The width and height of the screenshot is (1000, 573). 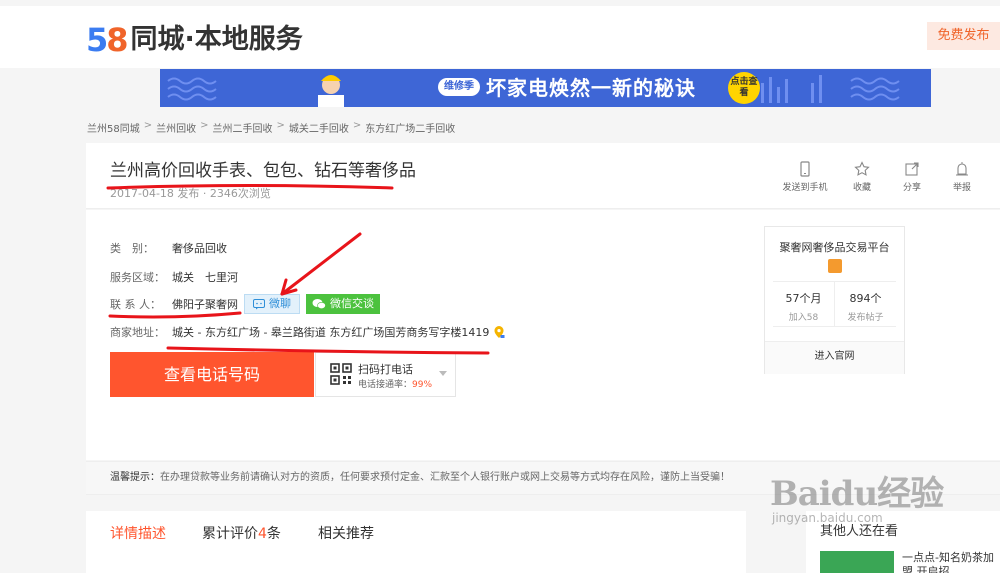 What do you see at coordinates (499, 332) in the screenshot?
I see `map-pin-icon` at bounding box center [499, 332].